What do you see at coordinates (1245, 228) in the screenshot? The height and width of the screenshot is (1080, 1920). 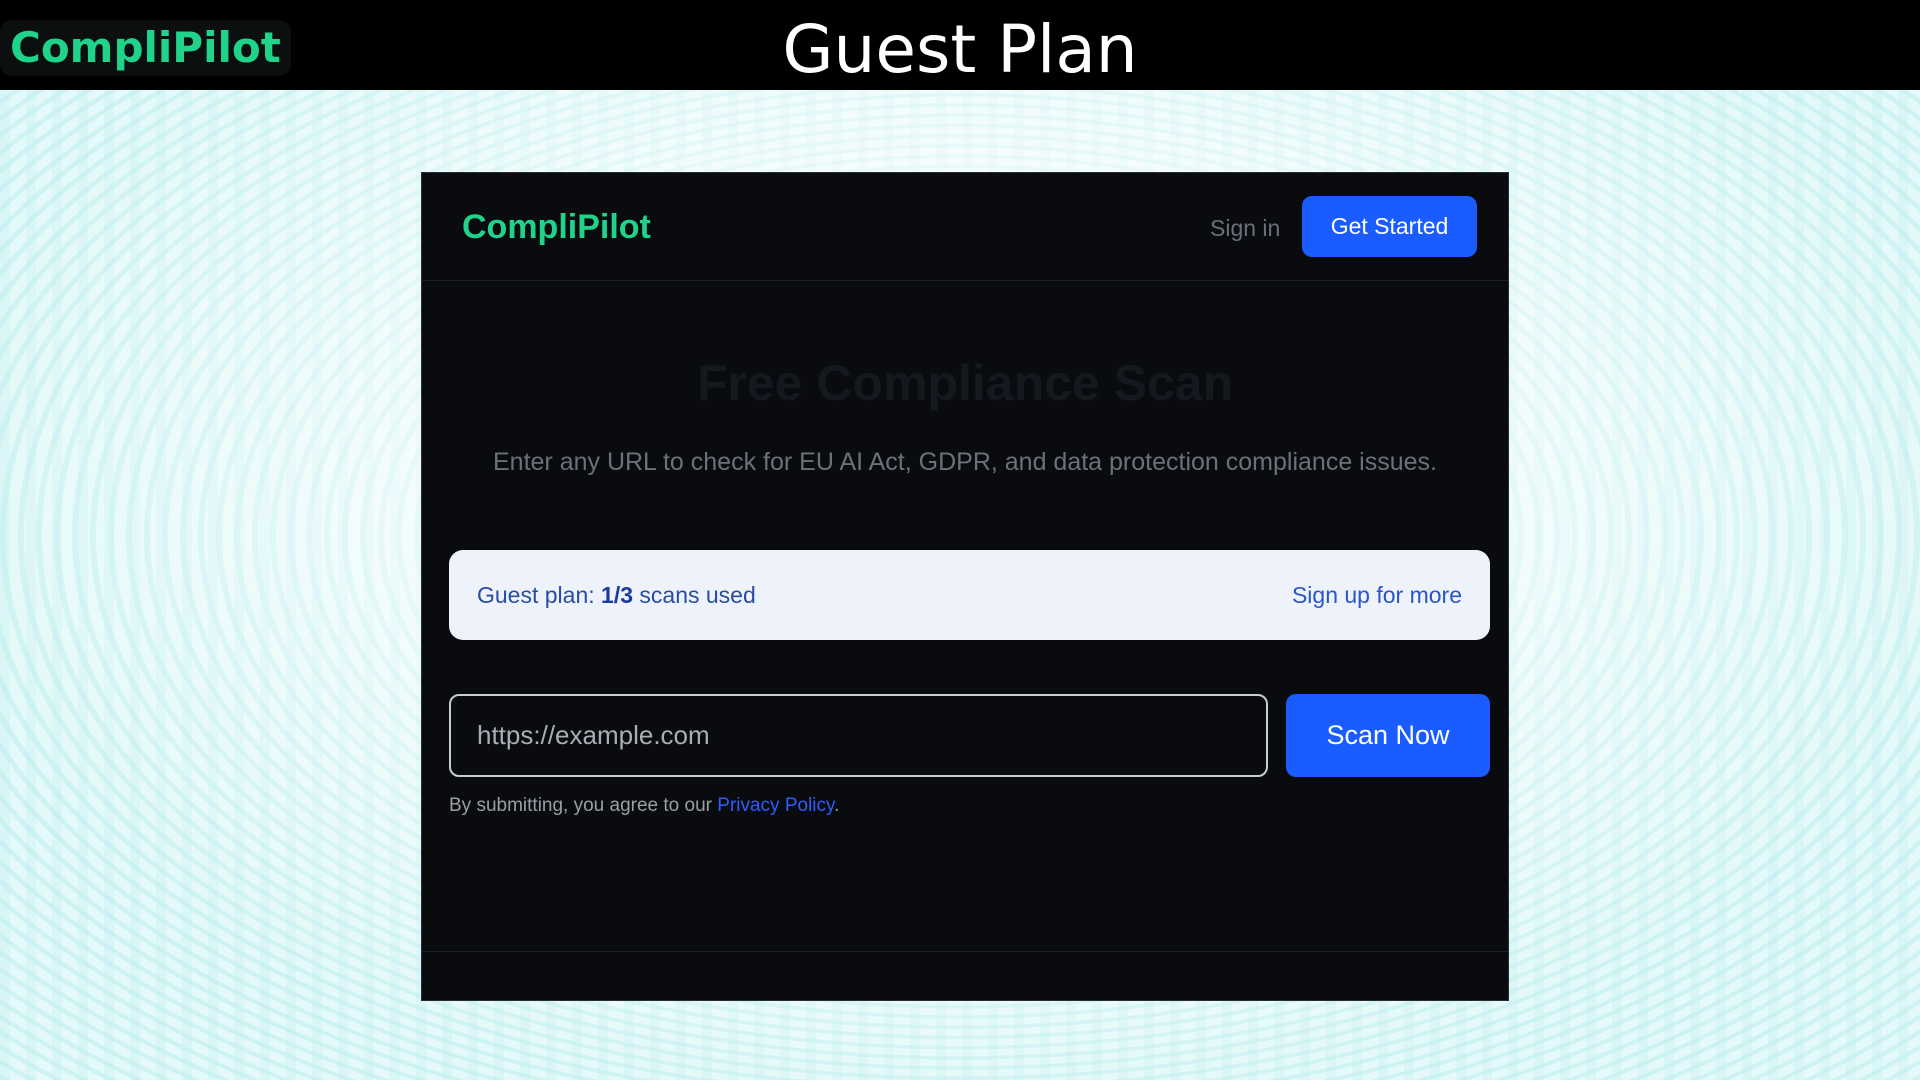 I see `sign-in-link: Sign in` at bounding box center [1245, 228].